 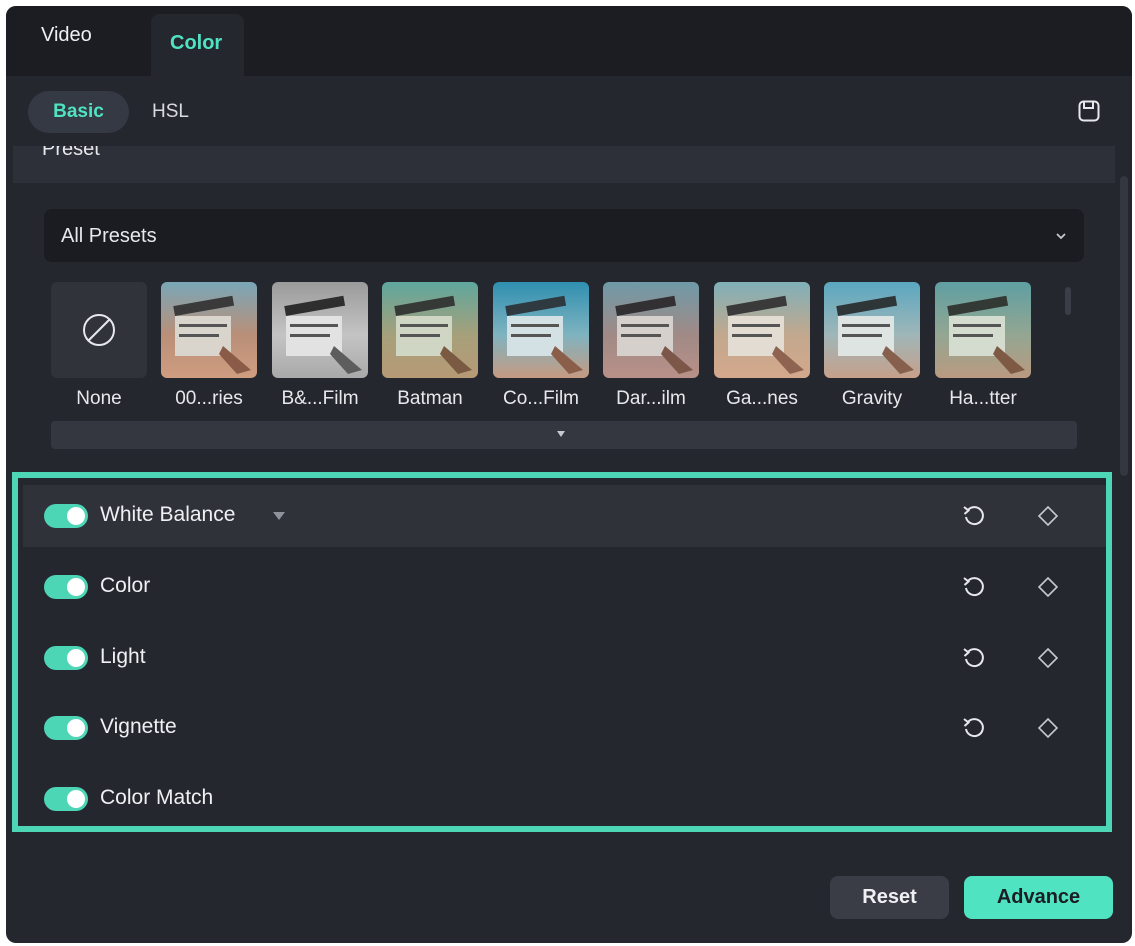 I want to click on preset-name: None, so click(x=99, y=398).